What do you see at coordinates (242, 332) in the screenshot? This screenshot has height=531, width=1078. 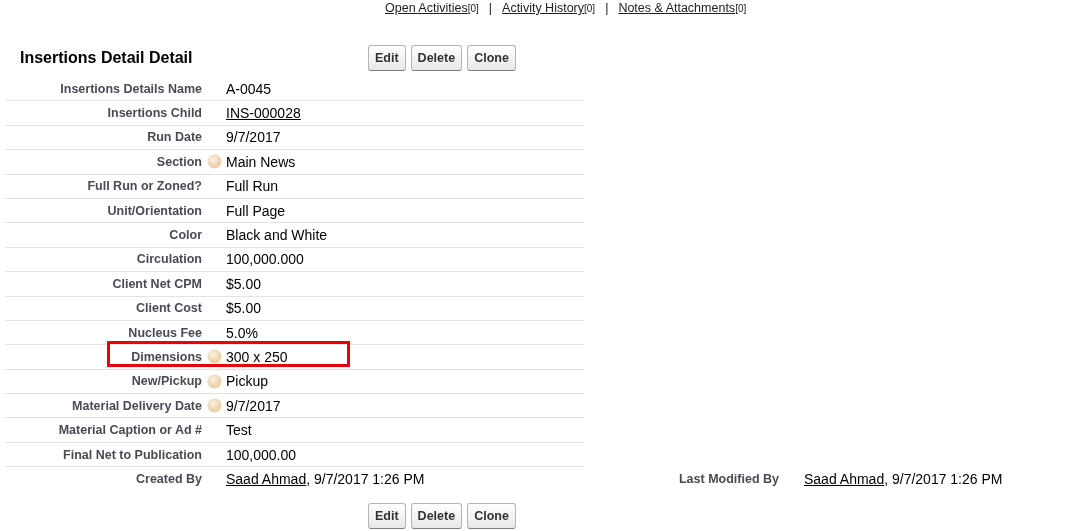 I see `field-value: 5.0%` at bounding box center [242, 332].